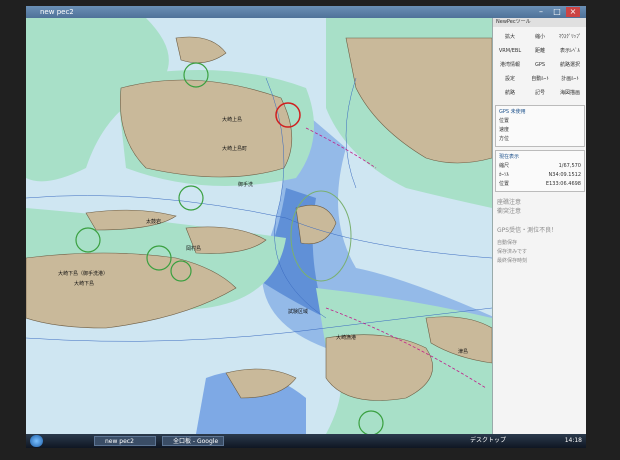  I want to click on harbor-info-button: 港湾情報, so click(510, 65).